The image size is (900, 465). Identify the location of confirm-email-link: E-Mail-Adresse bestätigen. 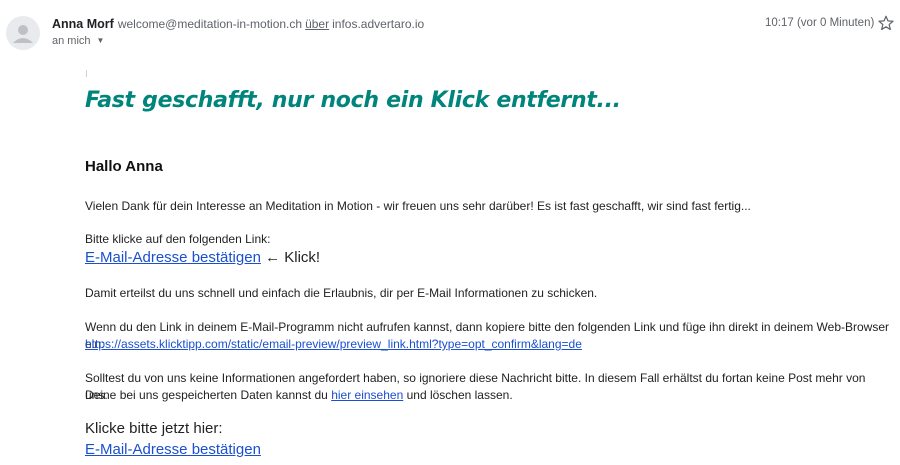
(173, 257).